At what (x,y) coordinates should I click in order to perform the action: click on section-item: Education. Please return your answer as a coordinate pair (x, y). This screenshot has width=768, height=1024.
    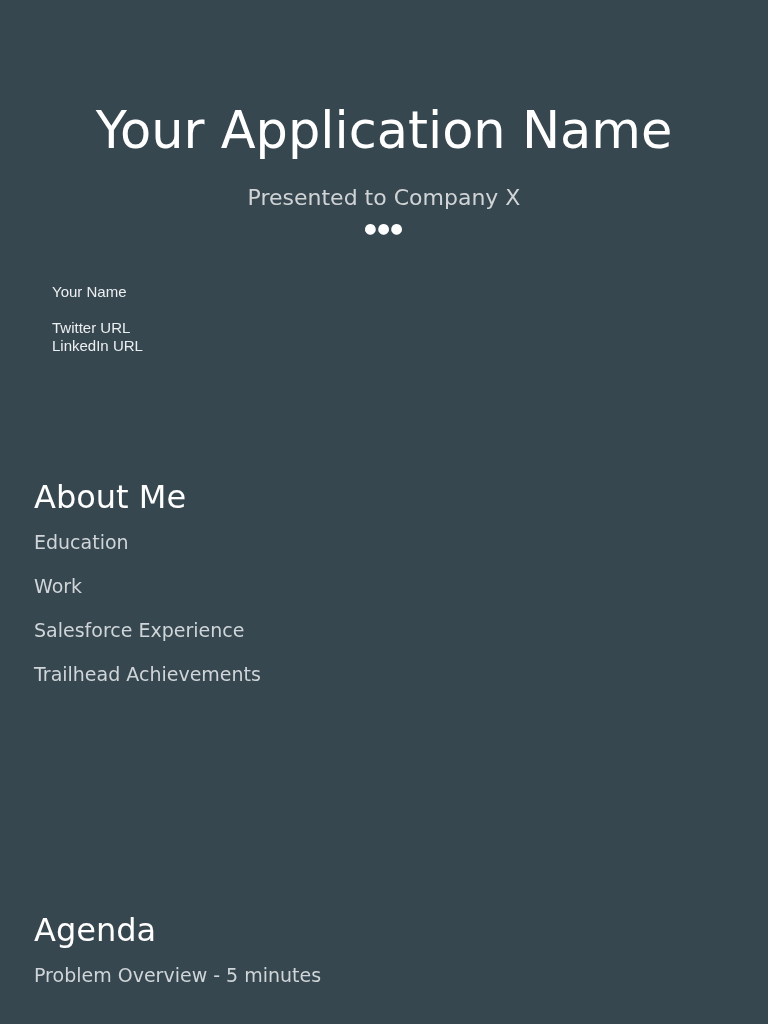
    Looking at the image, I should click on (82, 542).